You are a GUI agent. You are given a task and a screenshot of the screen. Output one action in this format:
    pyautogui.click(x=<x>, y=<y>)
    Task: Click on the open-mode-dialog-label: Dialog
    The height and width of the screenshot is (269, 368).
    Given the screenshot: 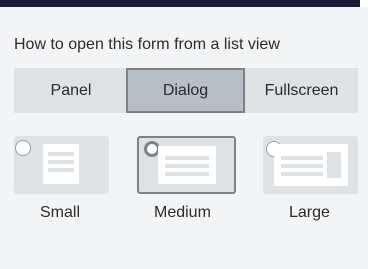 What is the action you would take?
    pyautogui.click(x=185, y=90)
    